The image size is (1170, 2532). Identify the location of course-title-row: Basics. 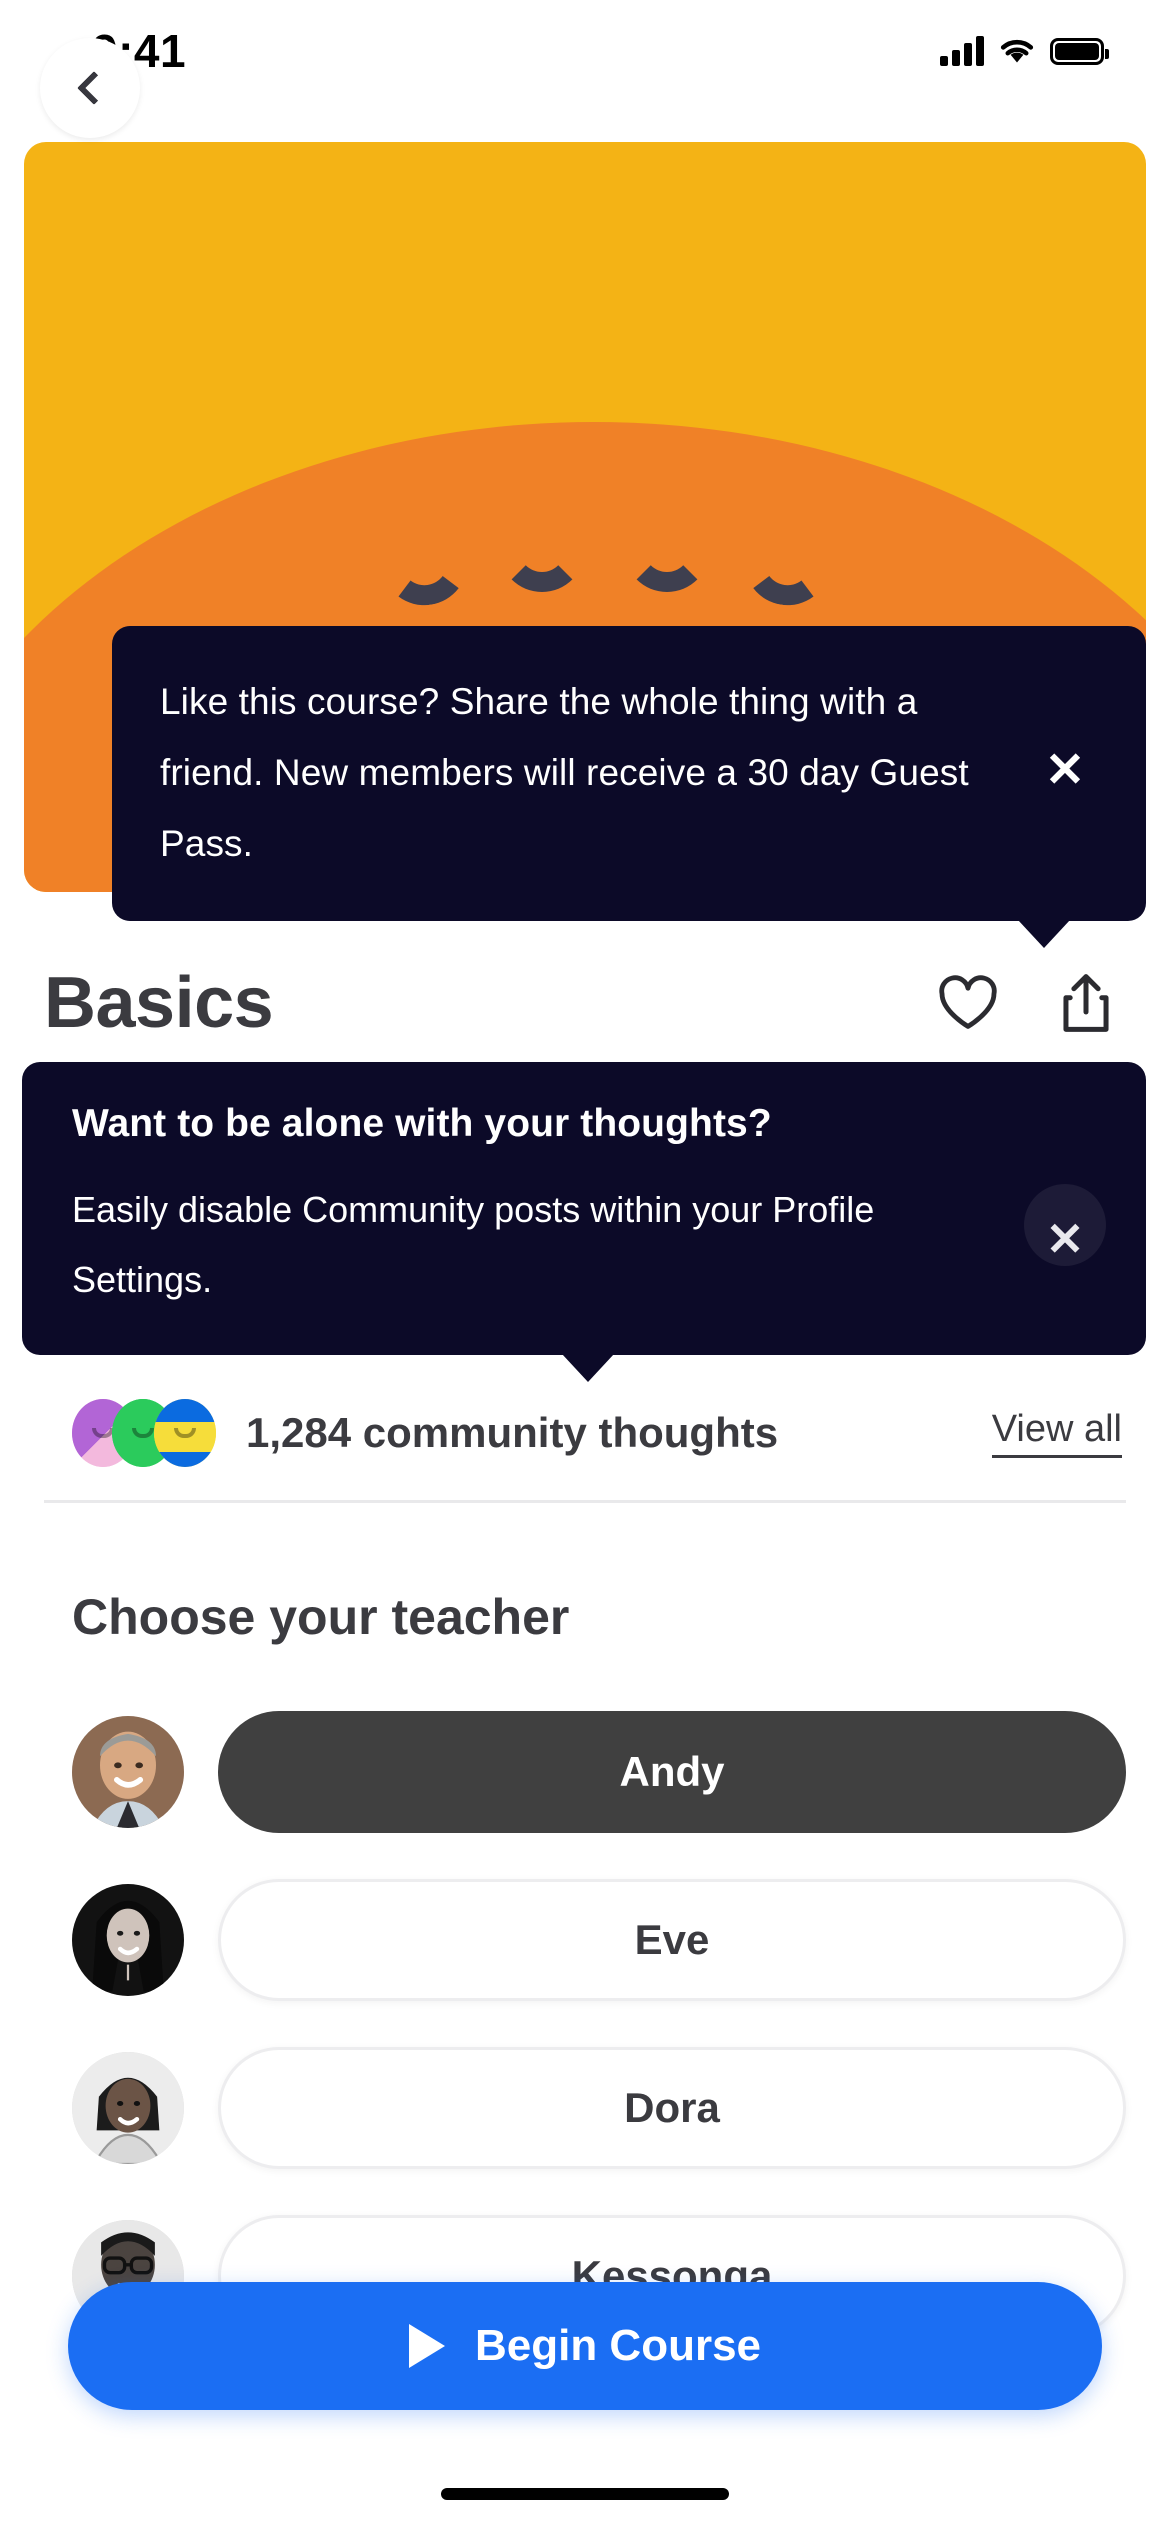
(585, 1003).